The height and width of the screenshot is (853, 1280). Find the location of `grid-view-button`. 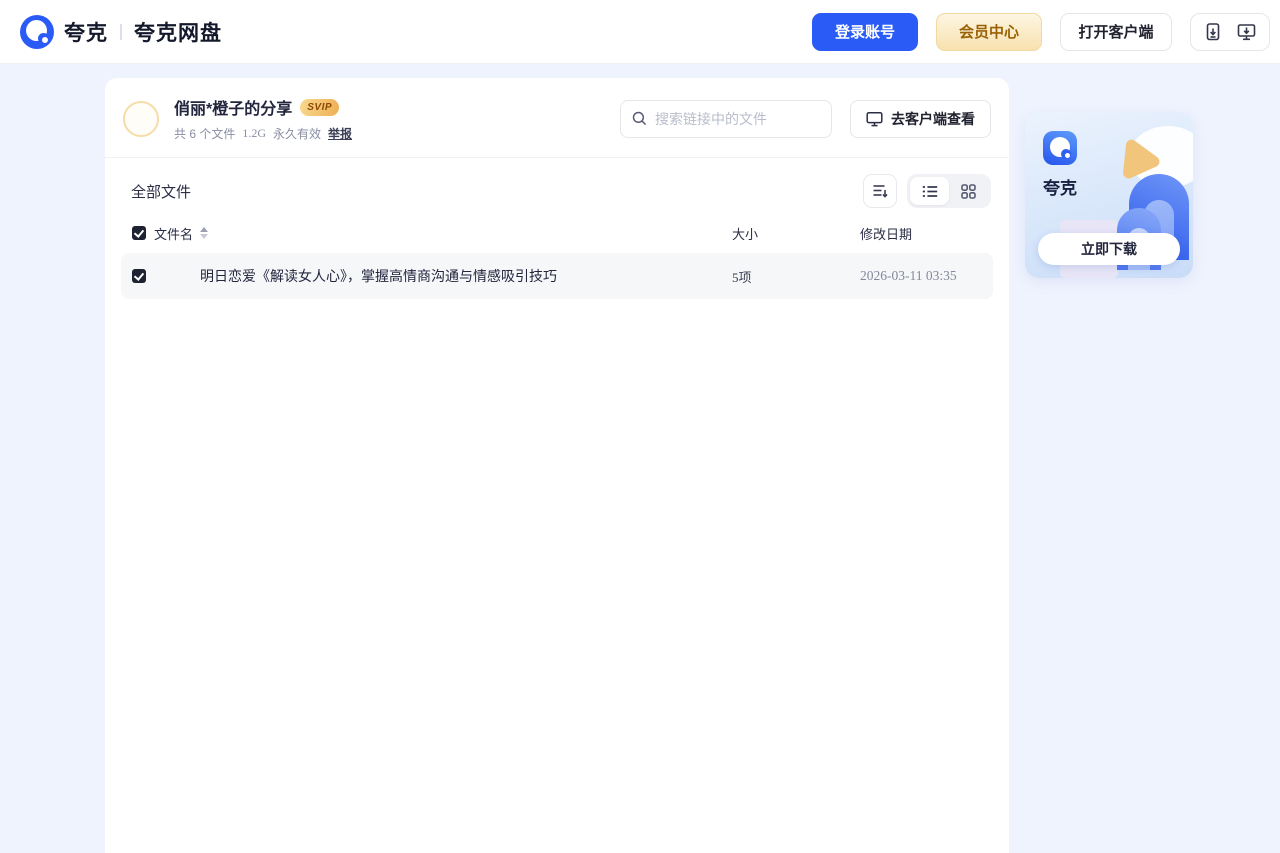

grid-view-button is located at coordinates (968, 191).